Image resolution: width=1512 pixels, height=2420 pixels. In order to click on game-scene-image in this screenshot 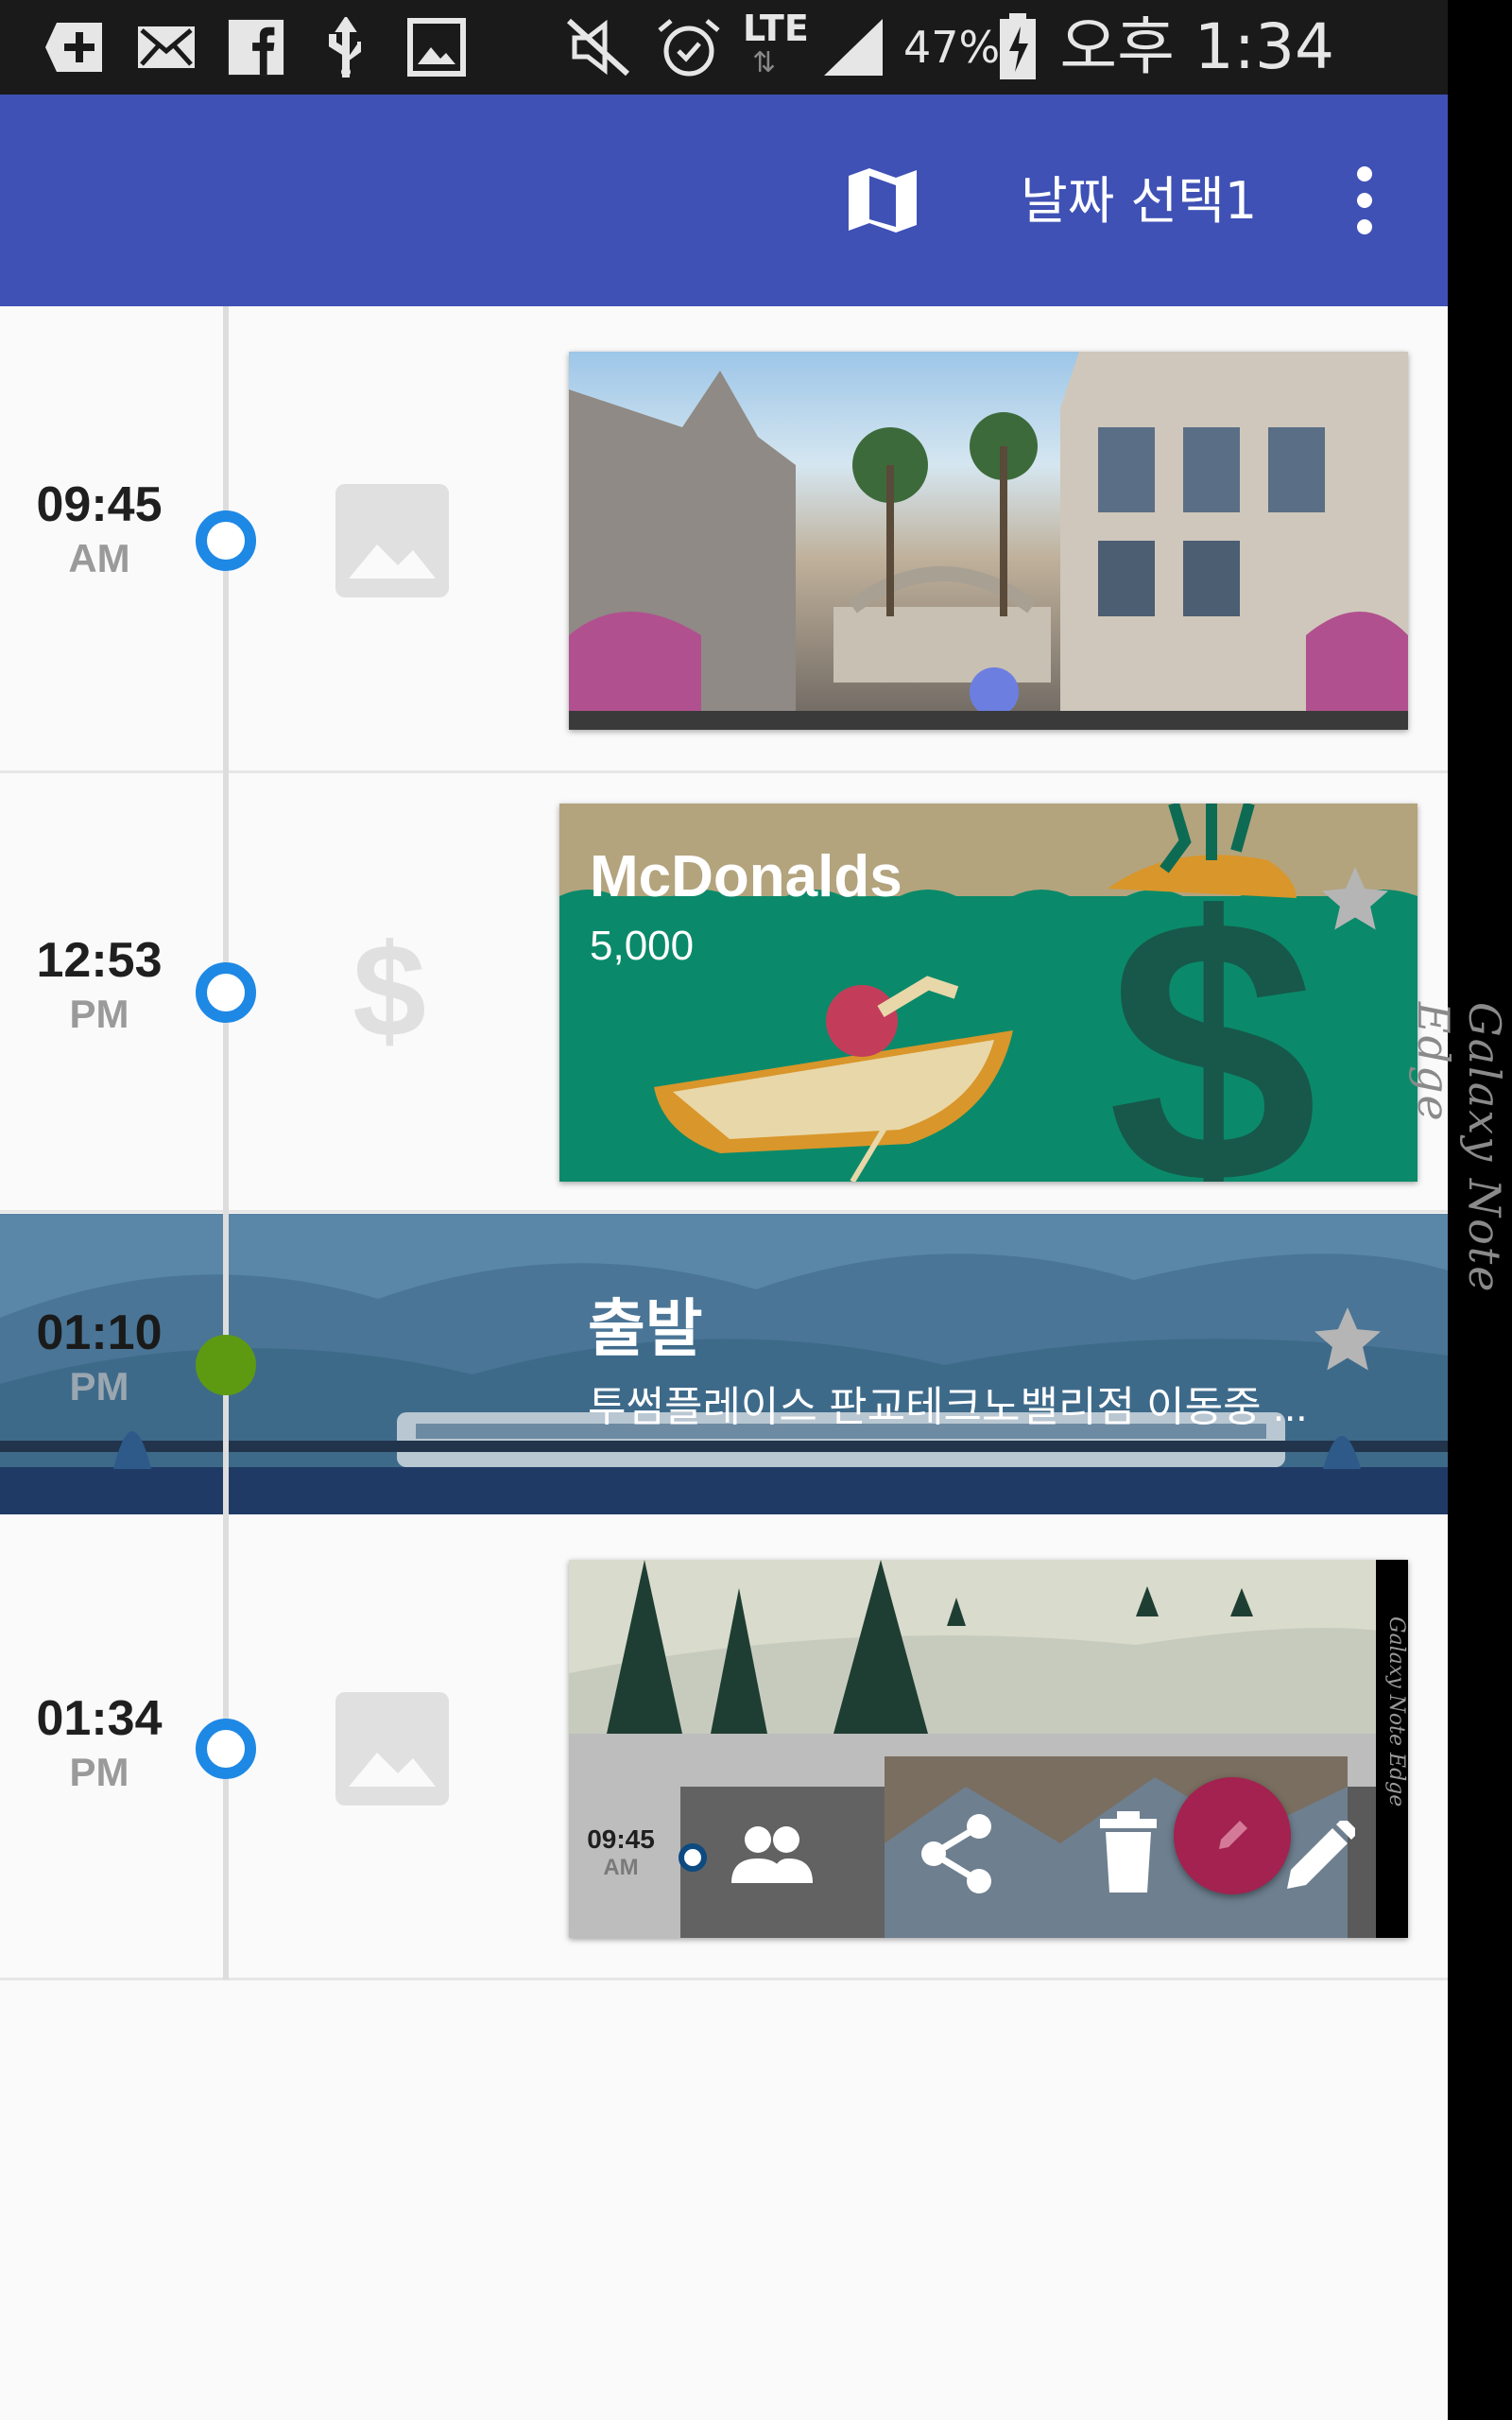, I will do `click(988, 541)`.